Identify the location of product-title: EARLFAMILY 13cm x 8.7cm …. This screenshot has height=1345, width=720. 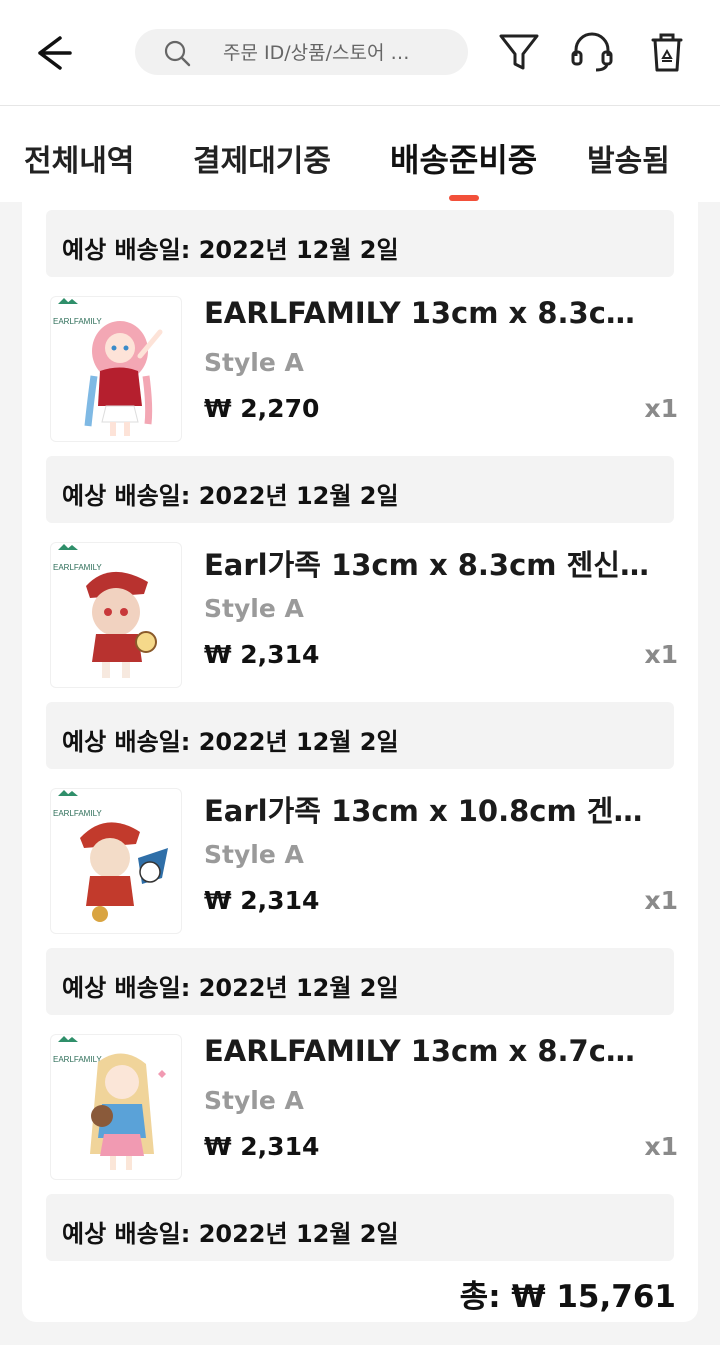
(429, 1051).